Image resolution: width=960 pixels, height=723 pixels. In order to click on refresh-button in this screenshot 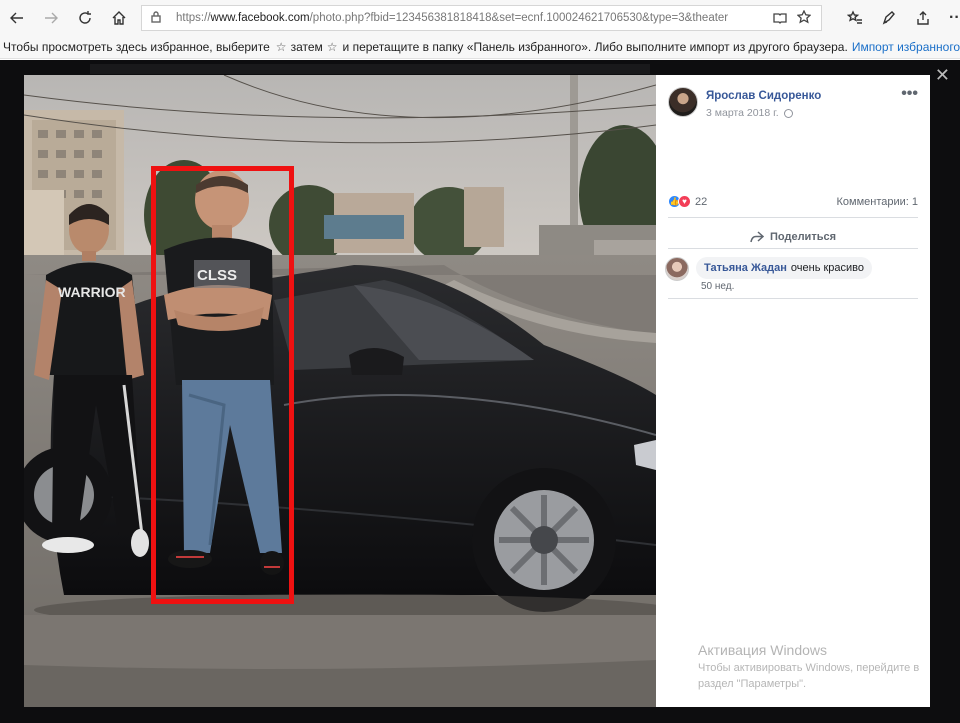, I will do `click(85, 18)`.